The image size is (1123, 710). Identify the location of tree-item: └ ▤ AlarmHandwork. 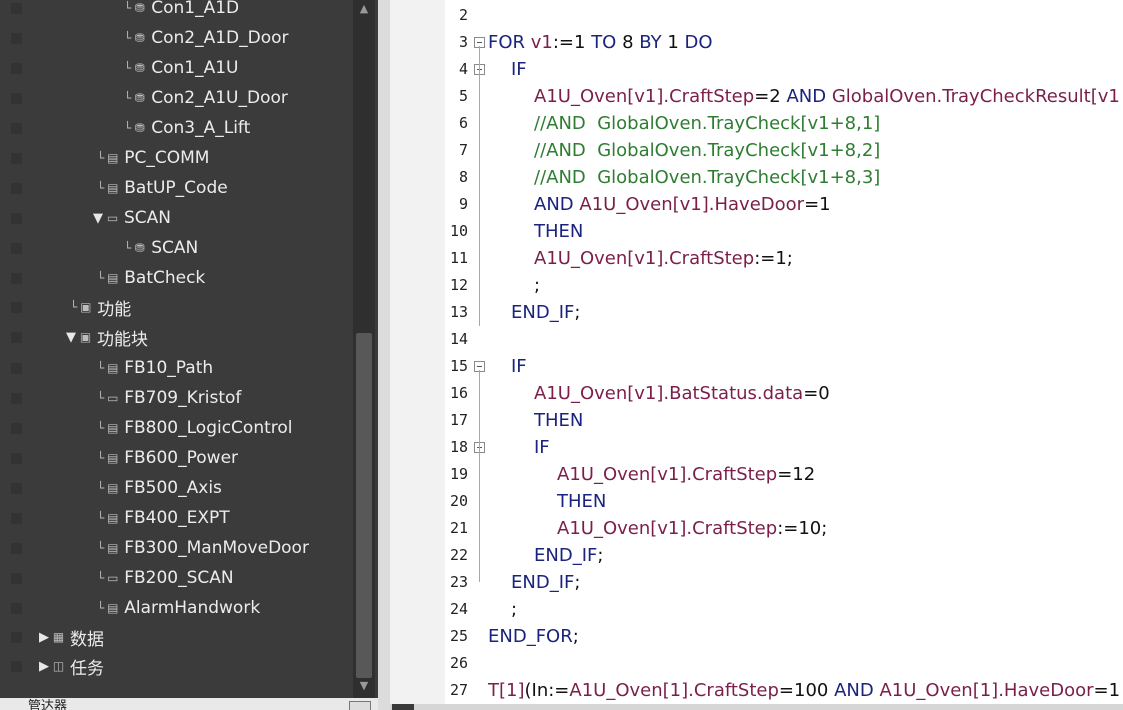
(178, 608).